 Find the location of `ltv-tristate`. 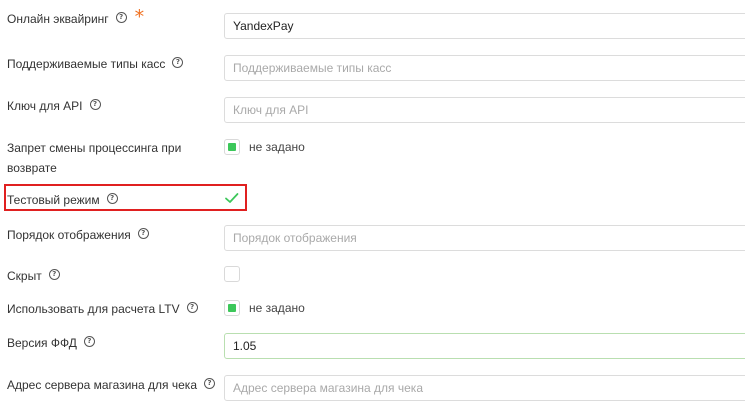

ltv-tristate is located at coordinates (232, 308).